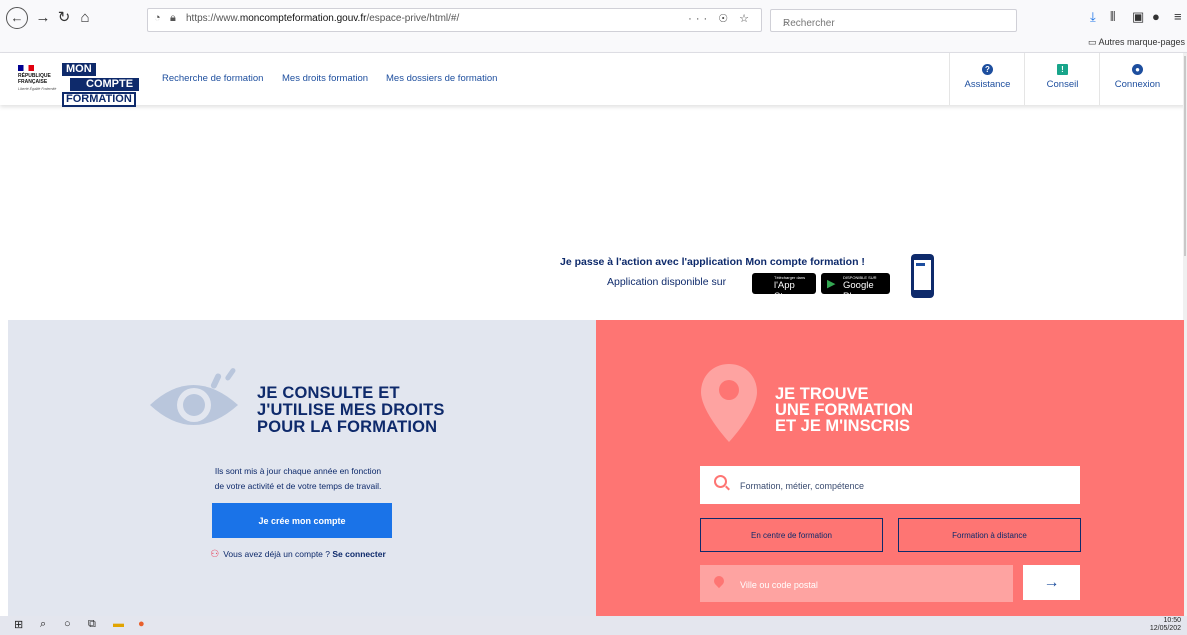 The width and height of the screenshot is (1187, 635). I want to click on back-button: ←, so click(17, 18).